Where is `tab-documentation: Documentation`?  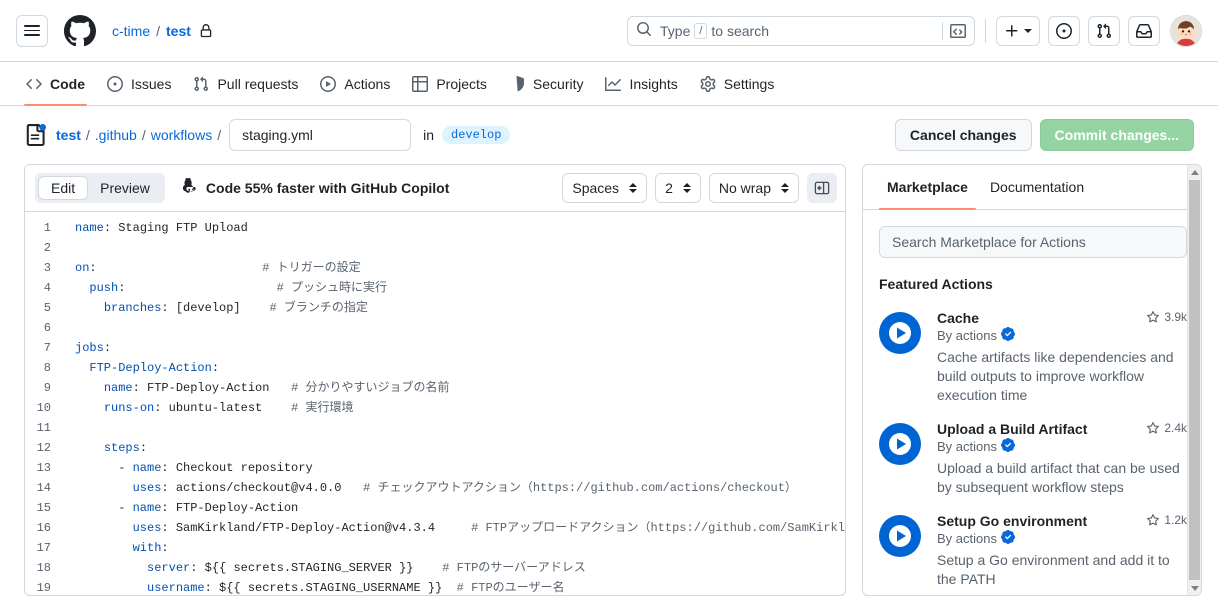 tab-documentation: Documentation is located at coordinates (1037, 187).